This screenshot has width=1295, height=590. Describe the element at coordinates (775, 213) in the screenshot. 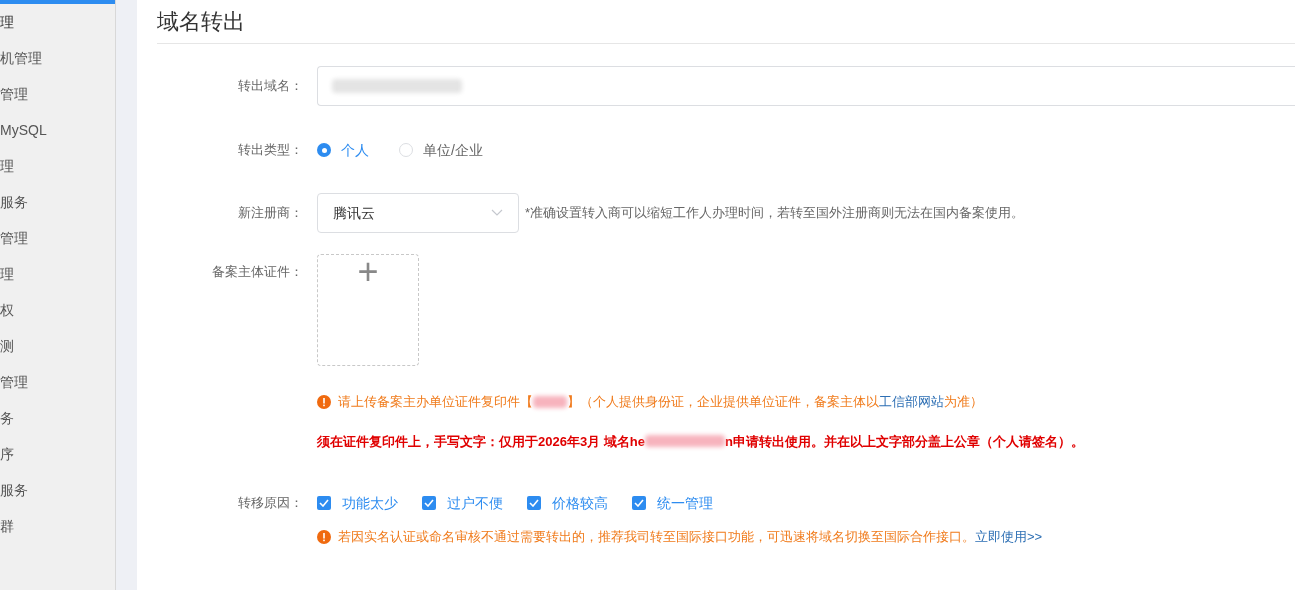

I see `registrar-hint: *准确设置转入商可以缩短工作人办理时间，若转至国外注册商则无法在国内备案使用。` at that location.